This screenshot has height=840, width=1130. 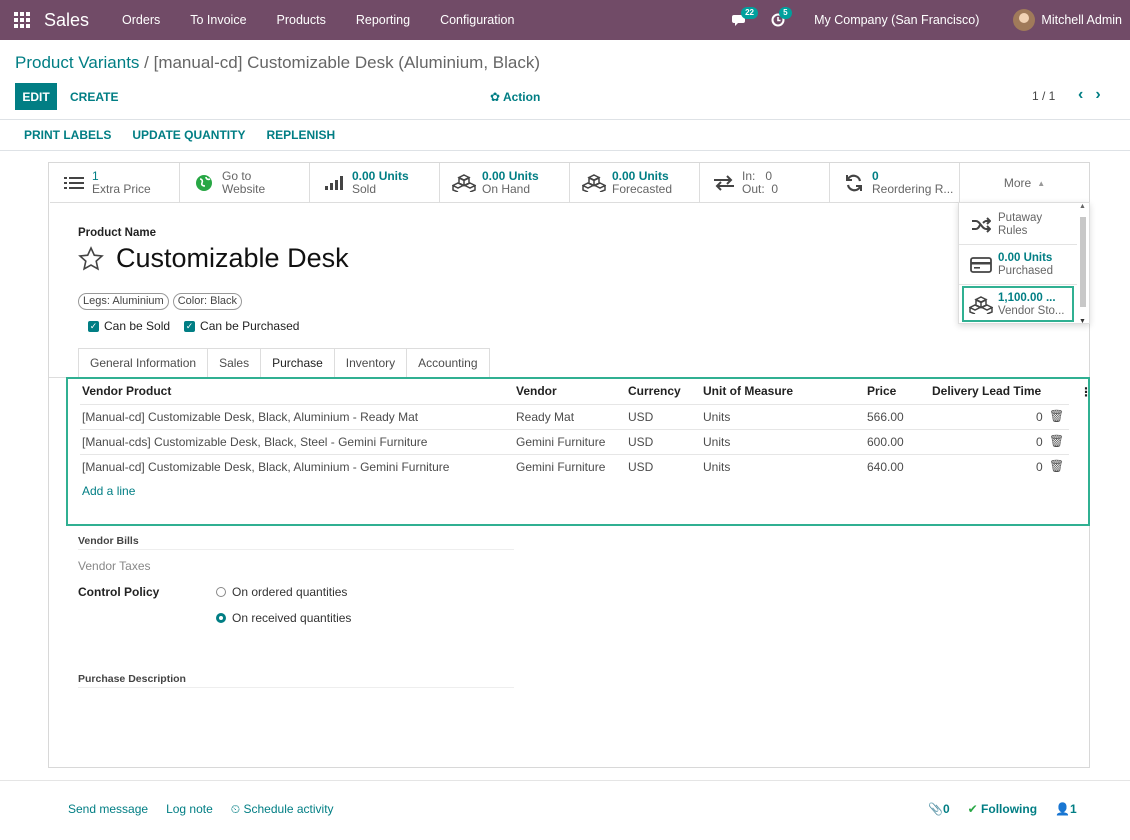 I want to click on can-be-purchased-label: Can be Purchased, so click(x=250, y=326).